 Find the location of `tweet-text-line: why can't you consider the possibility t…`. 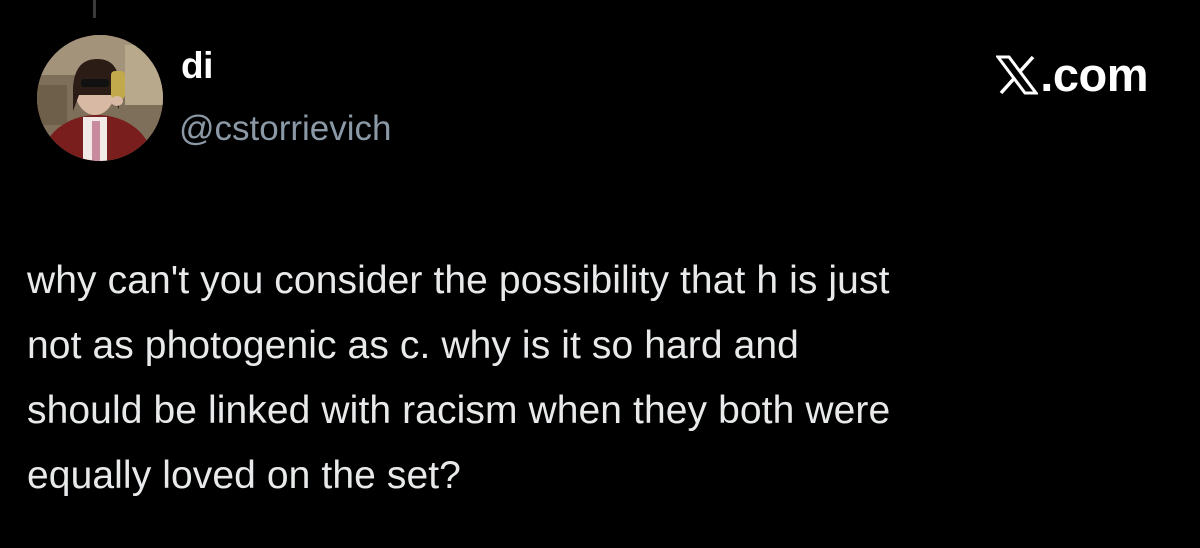

tweet-text-line: why can't you consider the possibility t… is located at coordinates (458, 280).